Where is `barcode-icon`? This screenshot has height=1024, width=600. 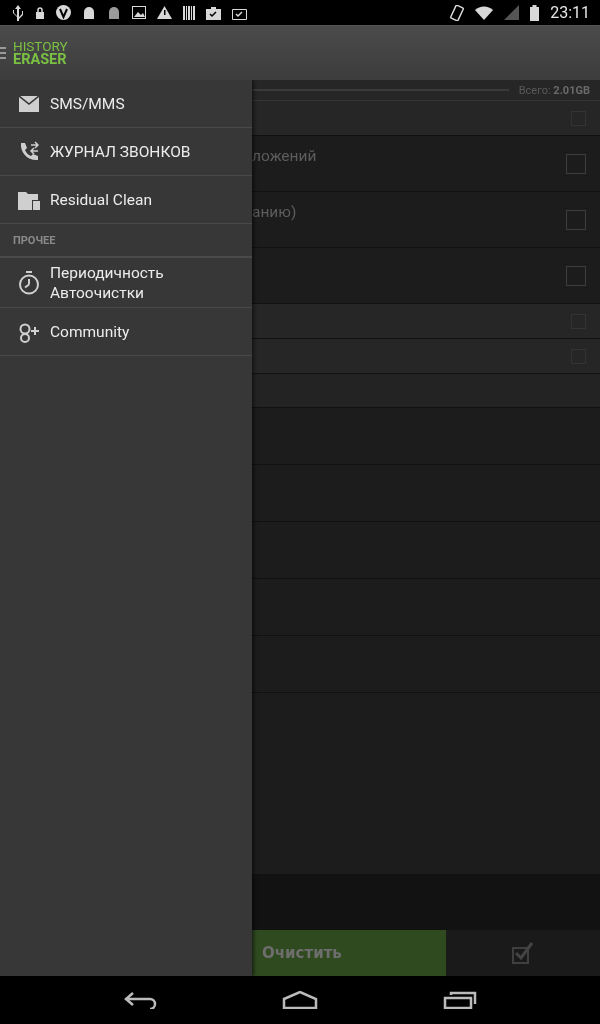 barcode-icon is located at coordinates (189, 12).